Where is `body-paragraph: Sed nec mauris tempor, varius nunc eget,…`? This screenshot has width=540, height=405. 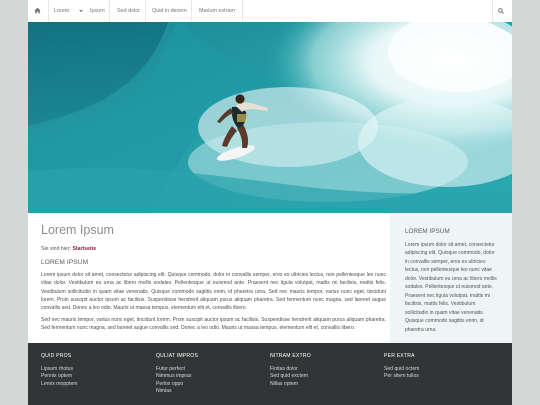
body-paragraph: Sed nec mauris tempor, varius nunc eget,… is located at coordinates (213, 324).